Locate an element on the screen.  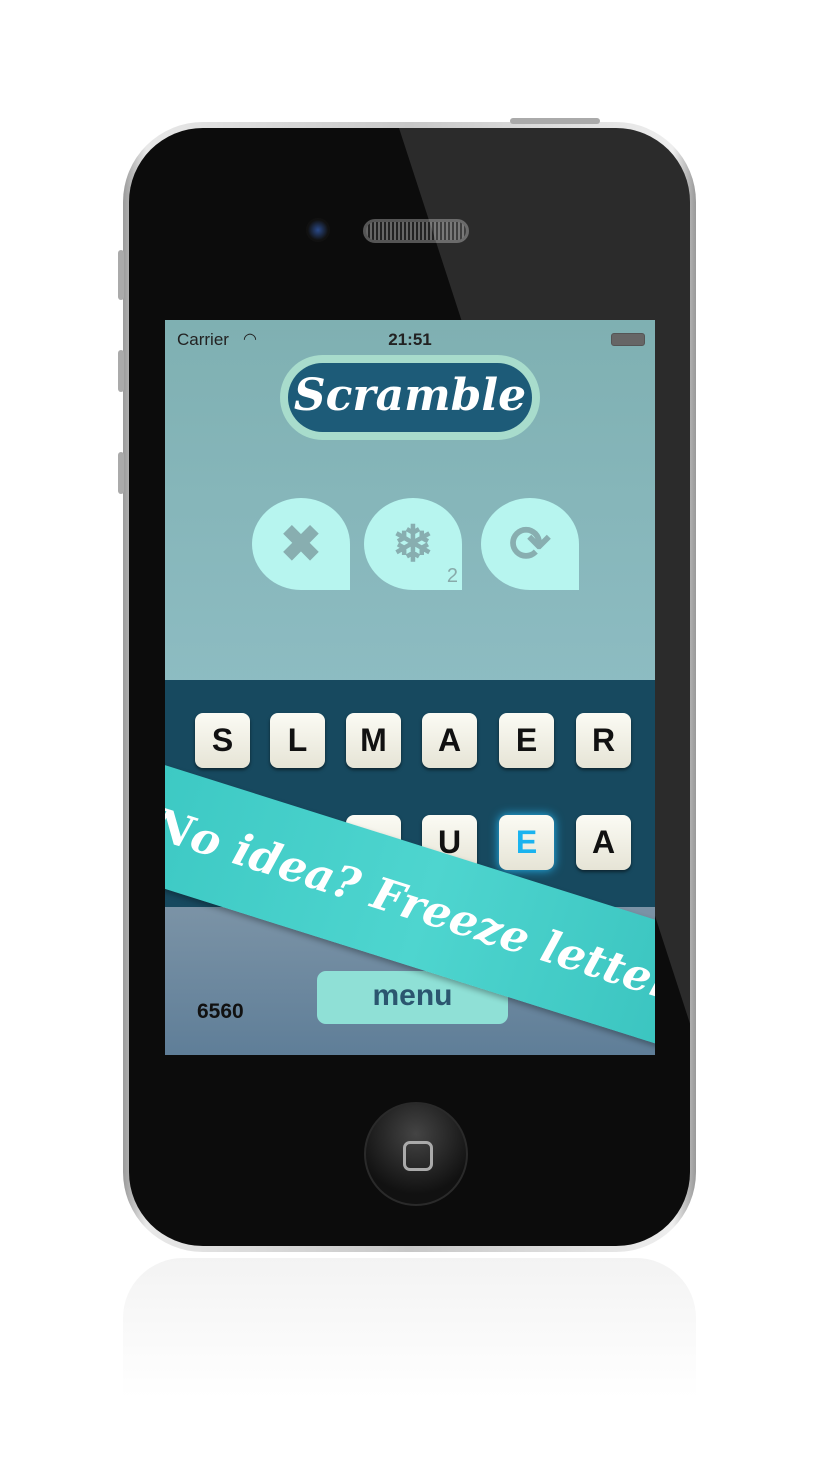
volume-down-button is located at coordinates (121, 473).